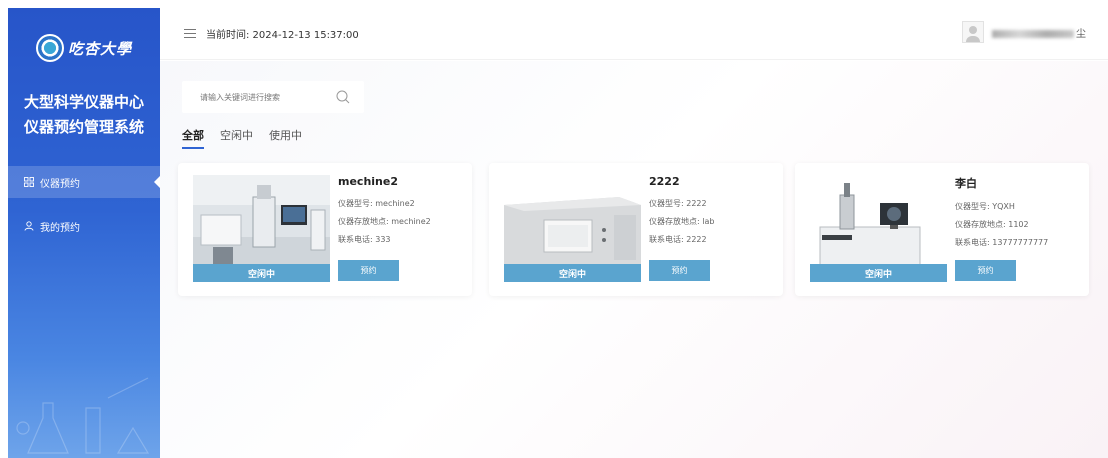 This screenshot has height=458, width=1108. I want to click on user-name-suffix: 尘, so click(1081, 34).